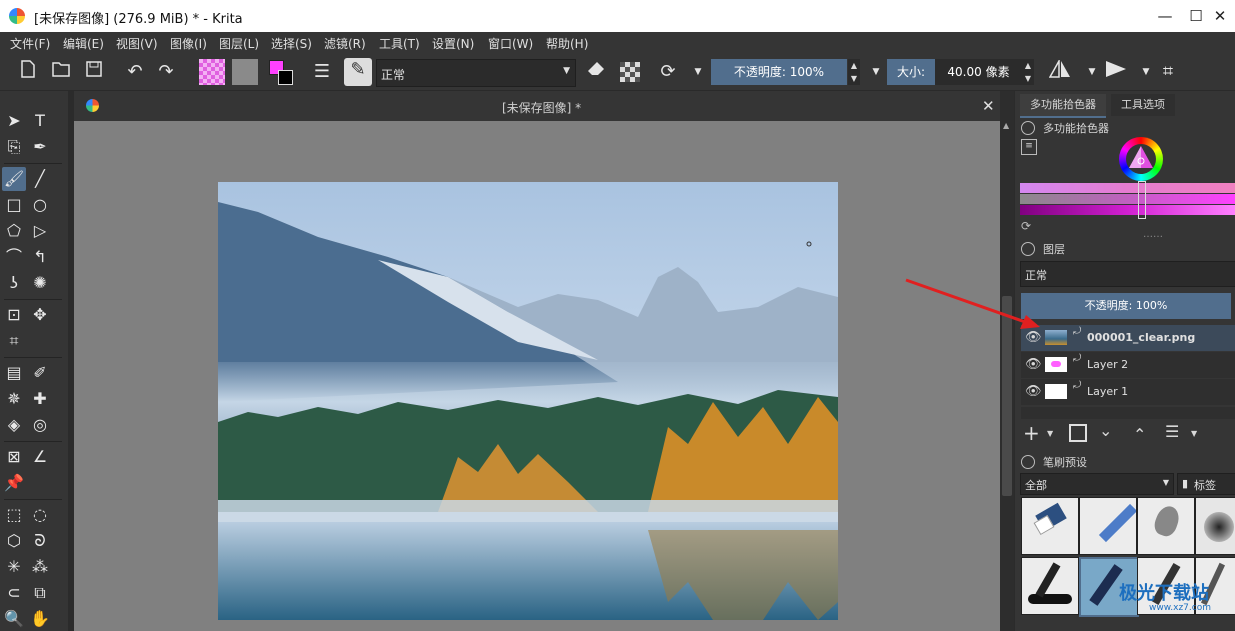 The height and width of the screenshot is (631, 1235). What do you see at coordinates (14, 373) in the screenshot?
I see `gradient-tool-icon: ▤` at bounding box center [14, 373].